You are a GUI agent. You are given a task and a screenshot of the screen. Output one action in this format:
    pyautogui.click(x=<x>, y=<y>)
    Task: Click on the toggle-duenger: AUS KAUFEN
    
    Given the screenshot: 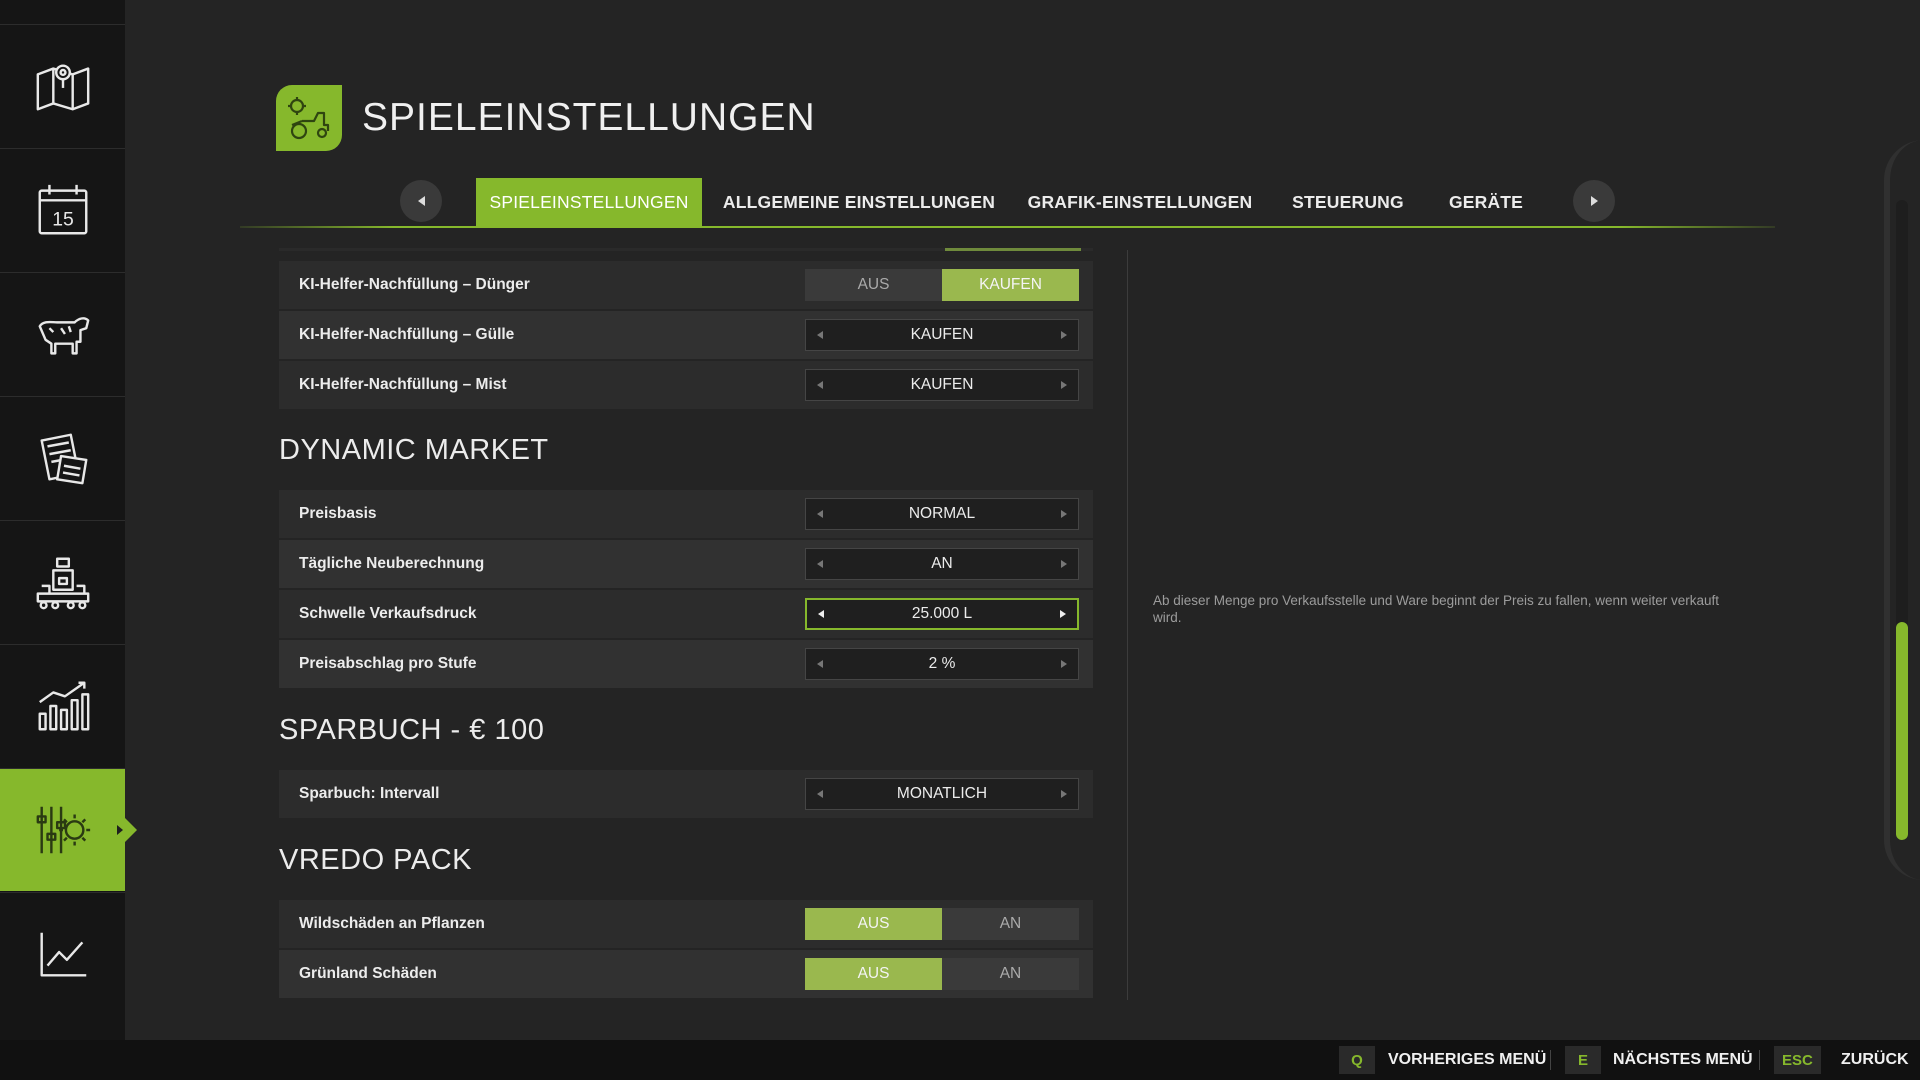 What is the action you would take?
    pyautogui.click(x=942, y=285)
    